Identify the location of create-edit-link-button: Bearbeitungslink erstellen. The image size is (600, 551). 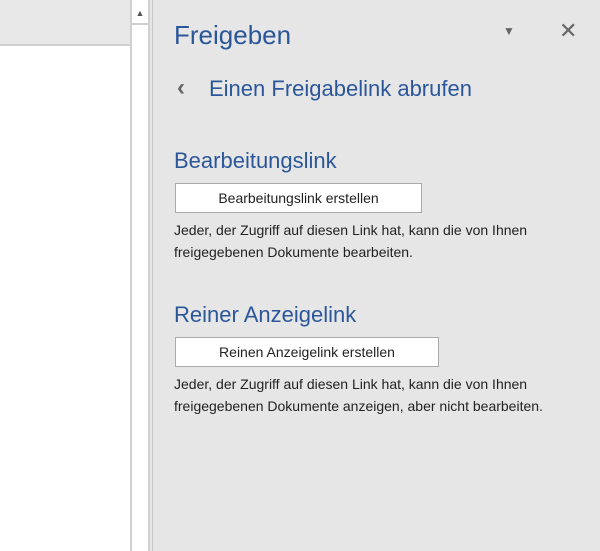
(298, 198).